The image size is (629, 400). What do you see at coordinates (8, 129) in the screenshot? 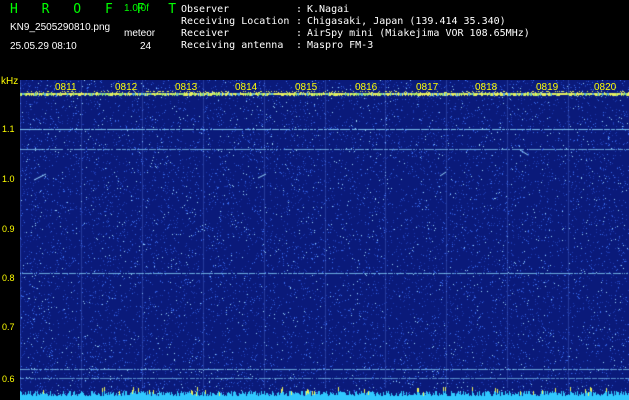
I see `y-tick-label: 1.1` at bounding box center [8, 129].